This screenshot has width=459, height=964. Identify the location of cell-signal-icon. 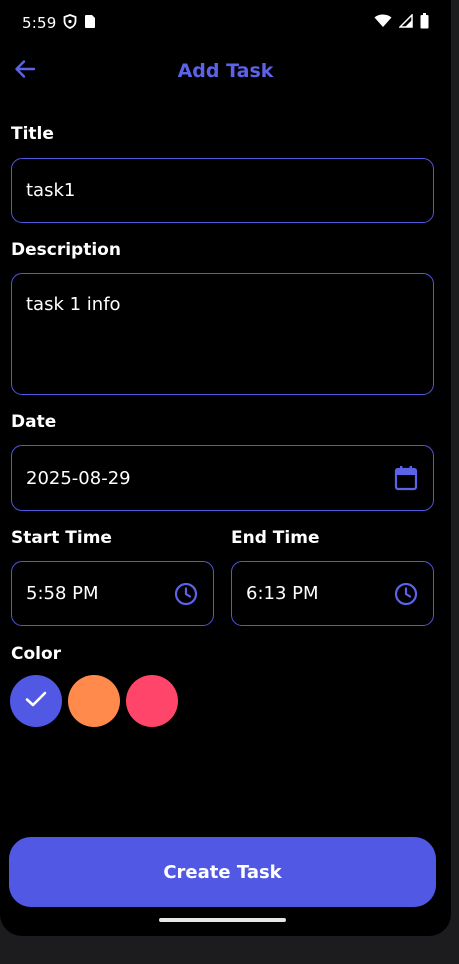
(405, 22).